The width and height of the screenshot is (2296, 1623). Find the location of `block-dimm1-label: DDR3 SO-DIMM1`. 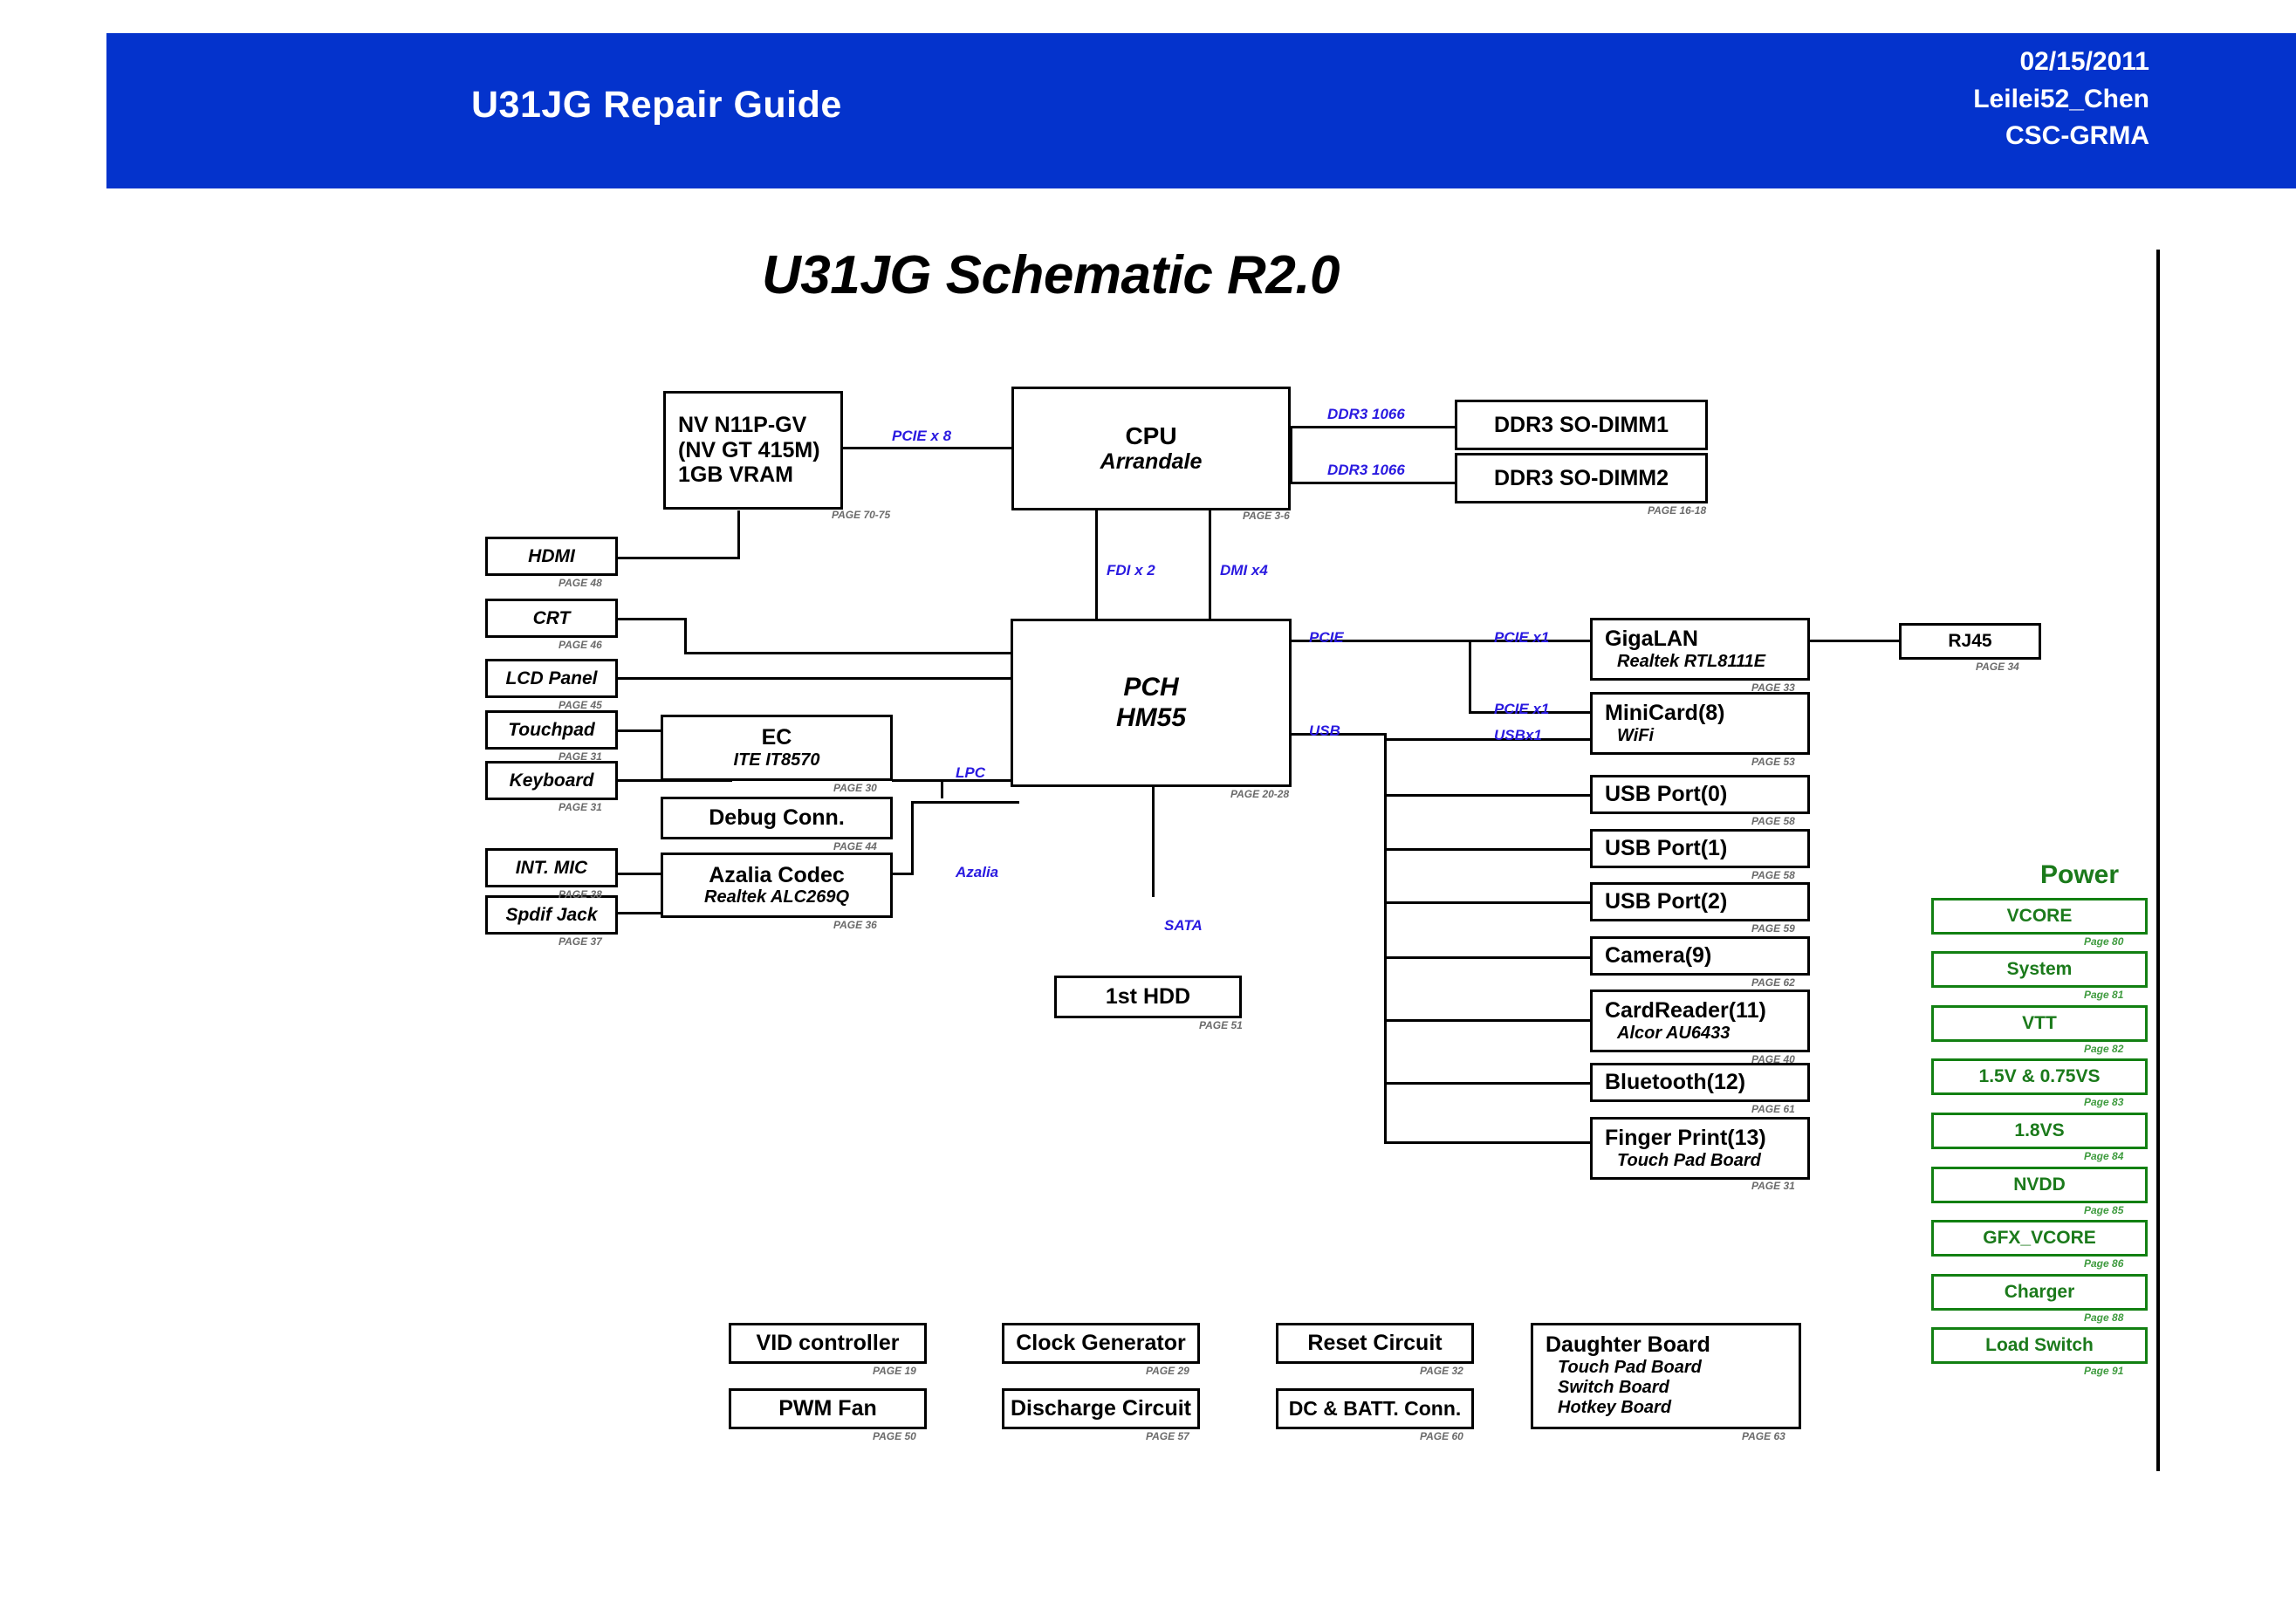

block-dimm1-label: DDR3 SO-DIMM1 is located at coordinates (1581, 424).